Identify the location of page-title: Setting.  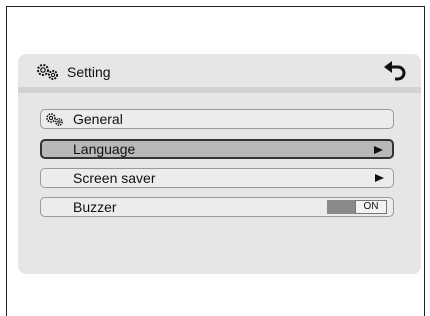
(89, 72).